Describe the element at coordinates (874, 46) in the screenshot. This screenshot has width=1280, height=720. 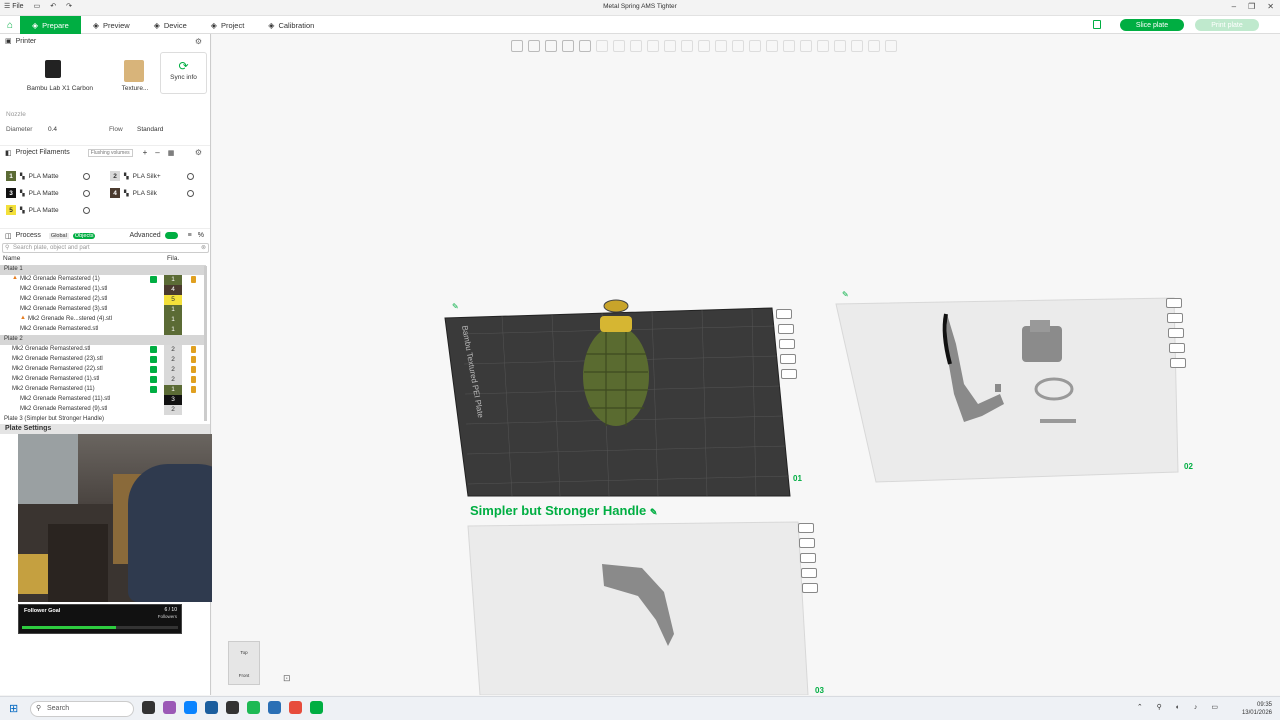
I see `wand-icon` at that location.